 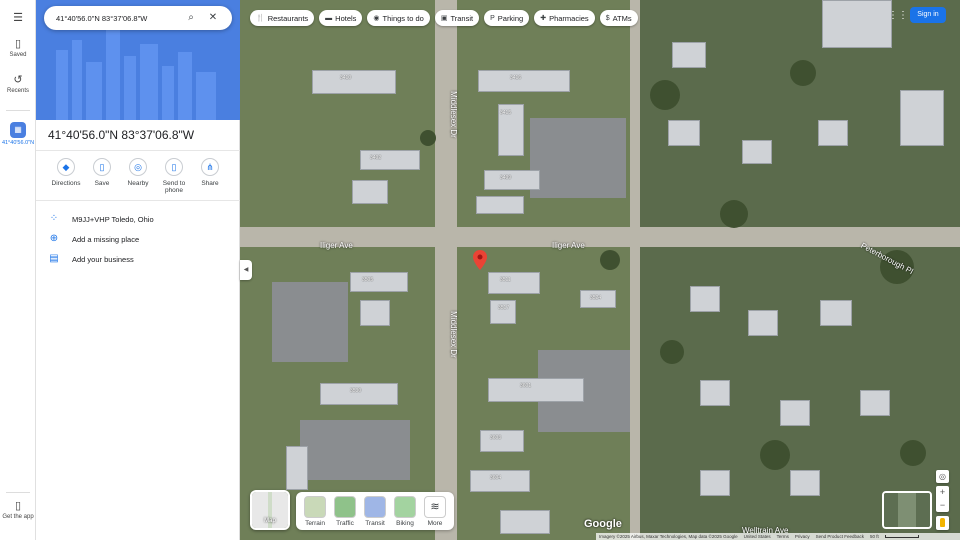 I want to click on share-button: ⋔ Share, so click(x=210, y=172).